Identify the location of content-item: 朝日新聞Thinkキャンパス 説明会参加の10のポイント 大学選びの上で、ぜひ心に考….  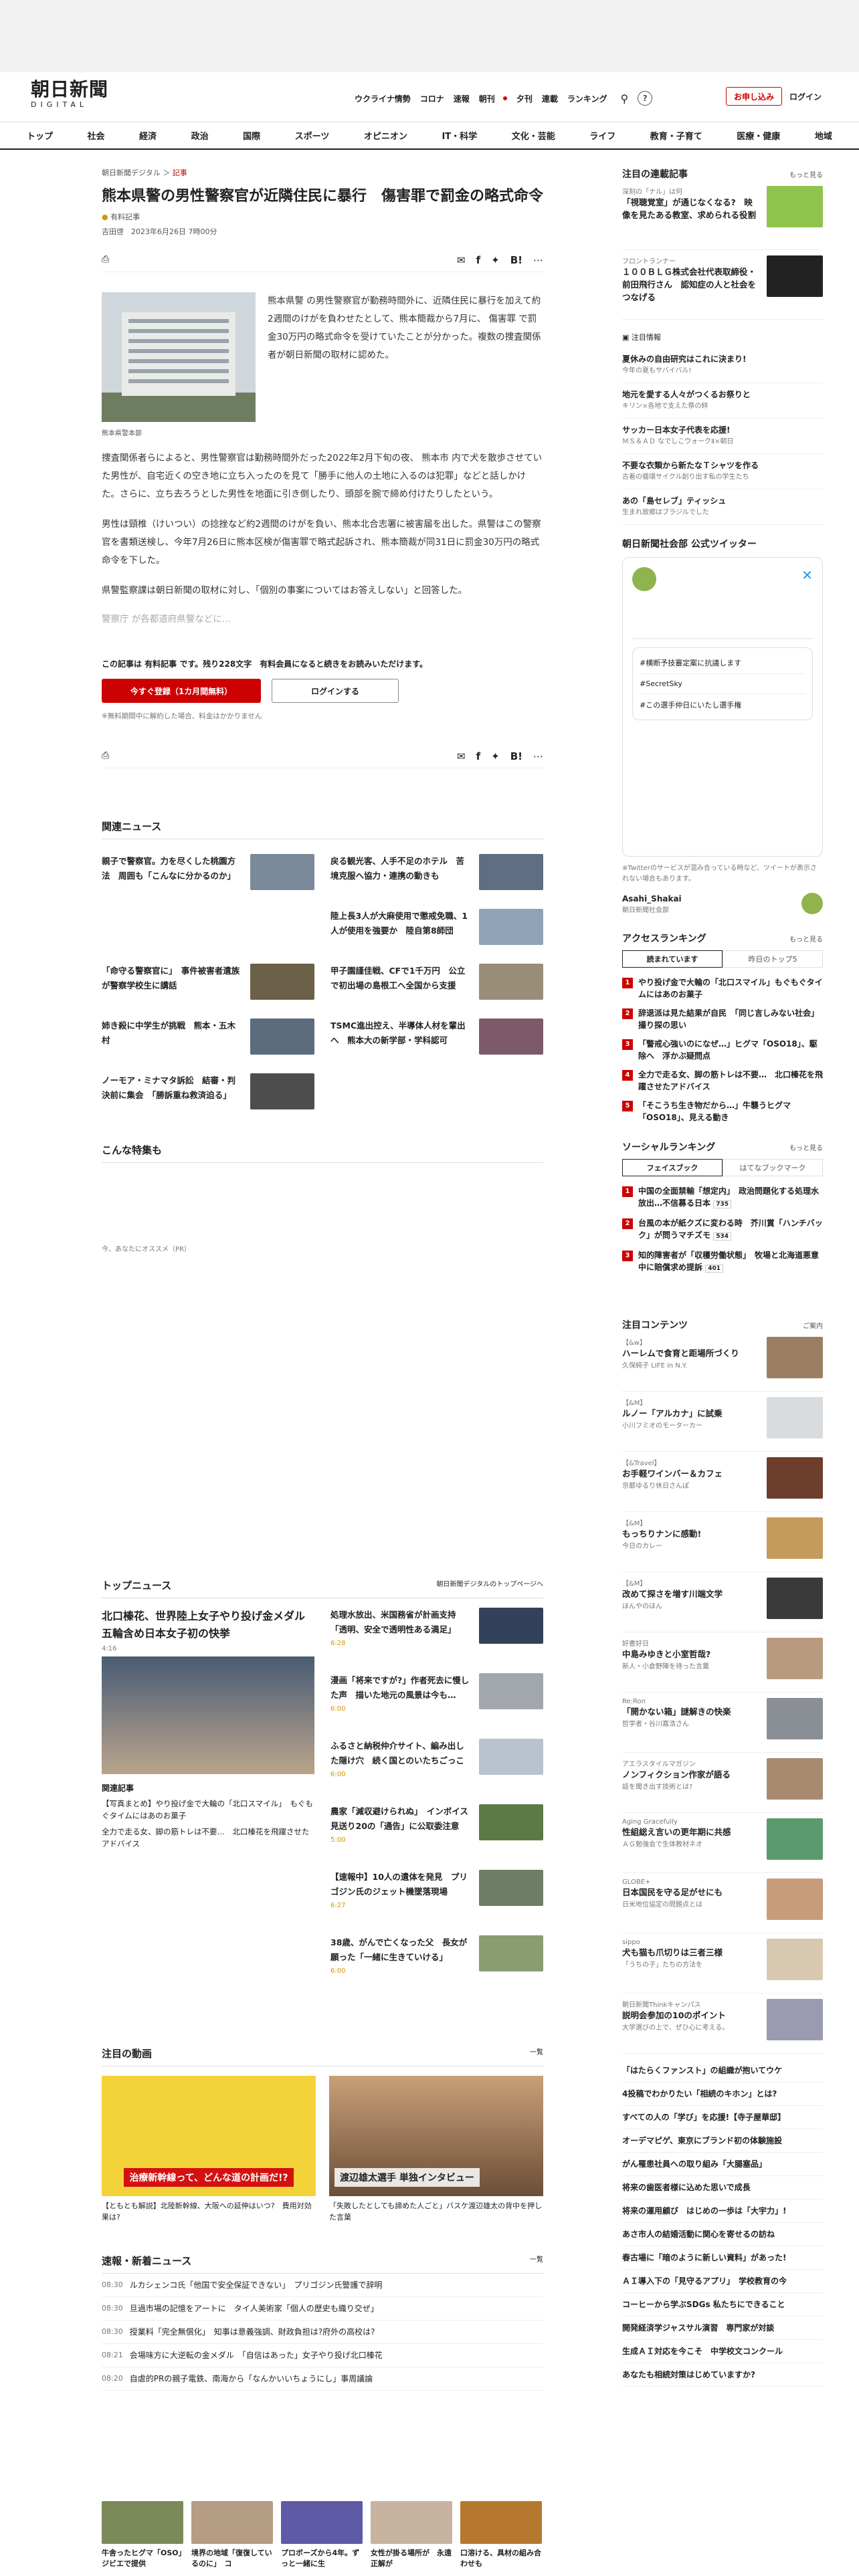
(723, 2024).